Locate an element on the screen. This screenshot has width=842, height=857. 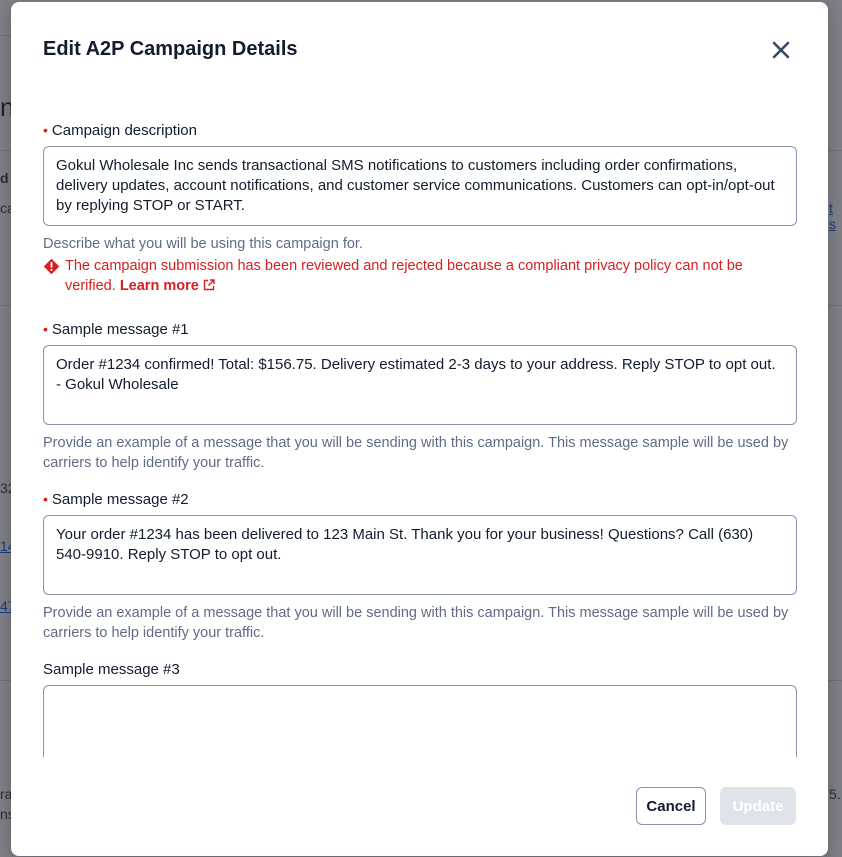
modal-title: Edit A2P Campaign Details is located at coordinates (170, 49).